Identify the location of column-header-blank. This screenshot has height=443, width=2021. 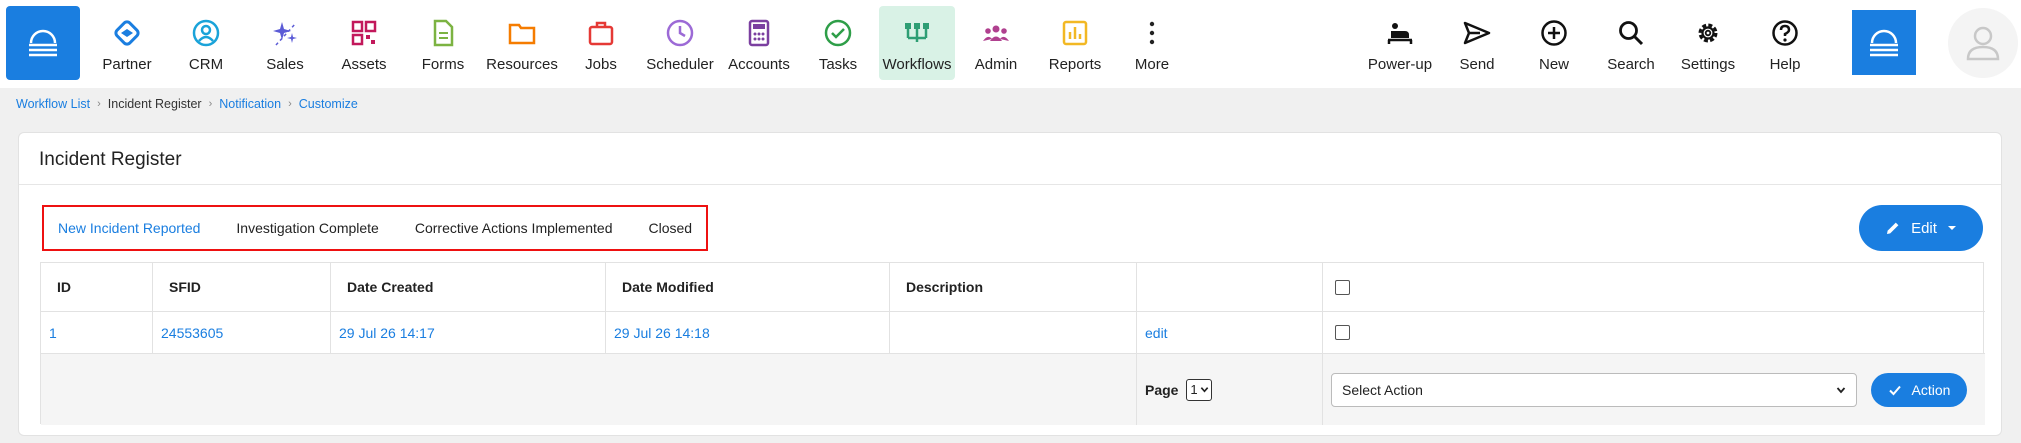
(1230, 287).